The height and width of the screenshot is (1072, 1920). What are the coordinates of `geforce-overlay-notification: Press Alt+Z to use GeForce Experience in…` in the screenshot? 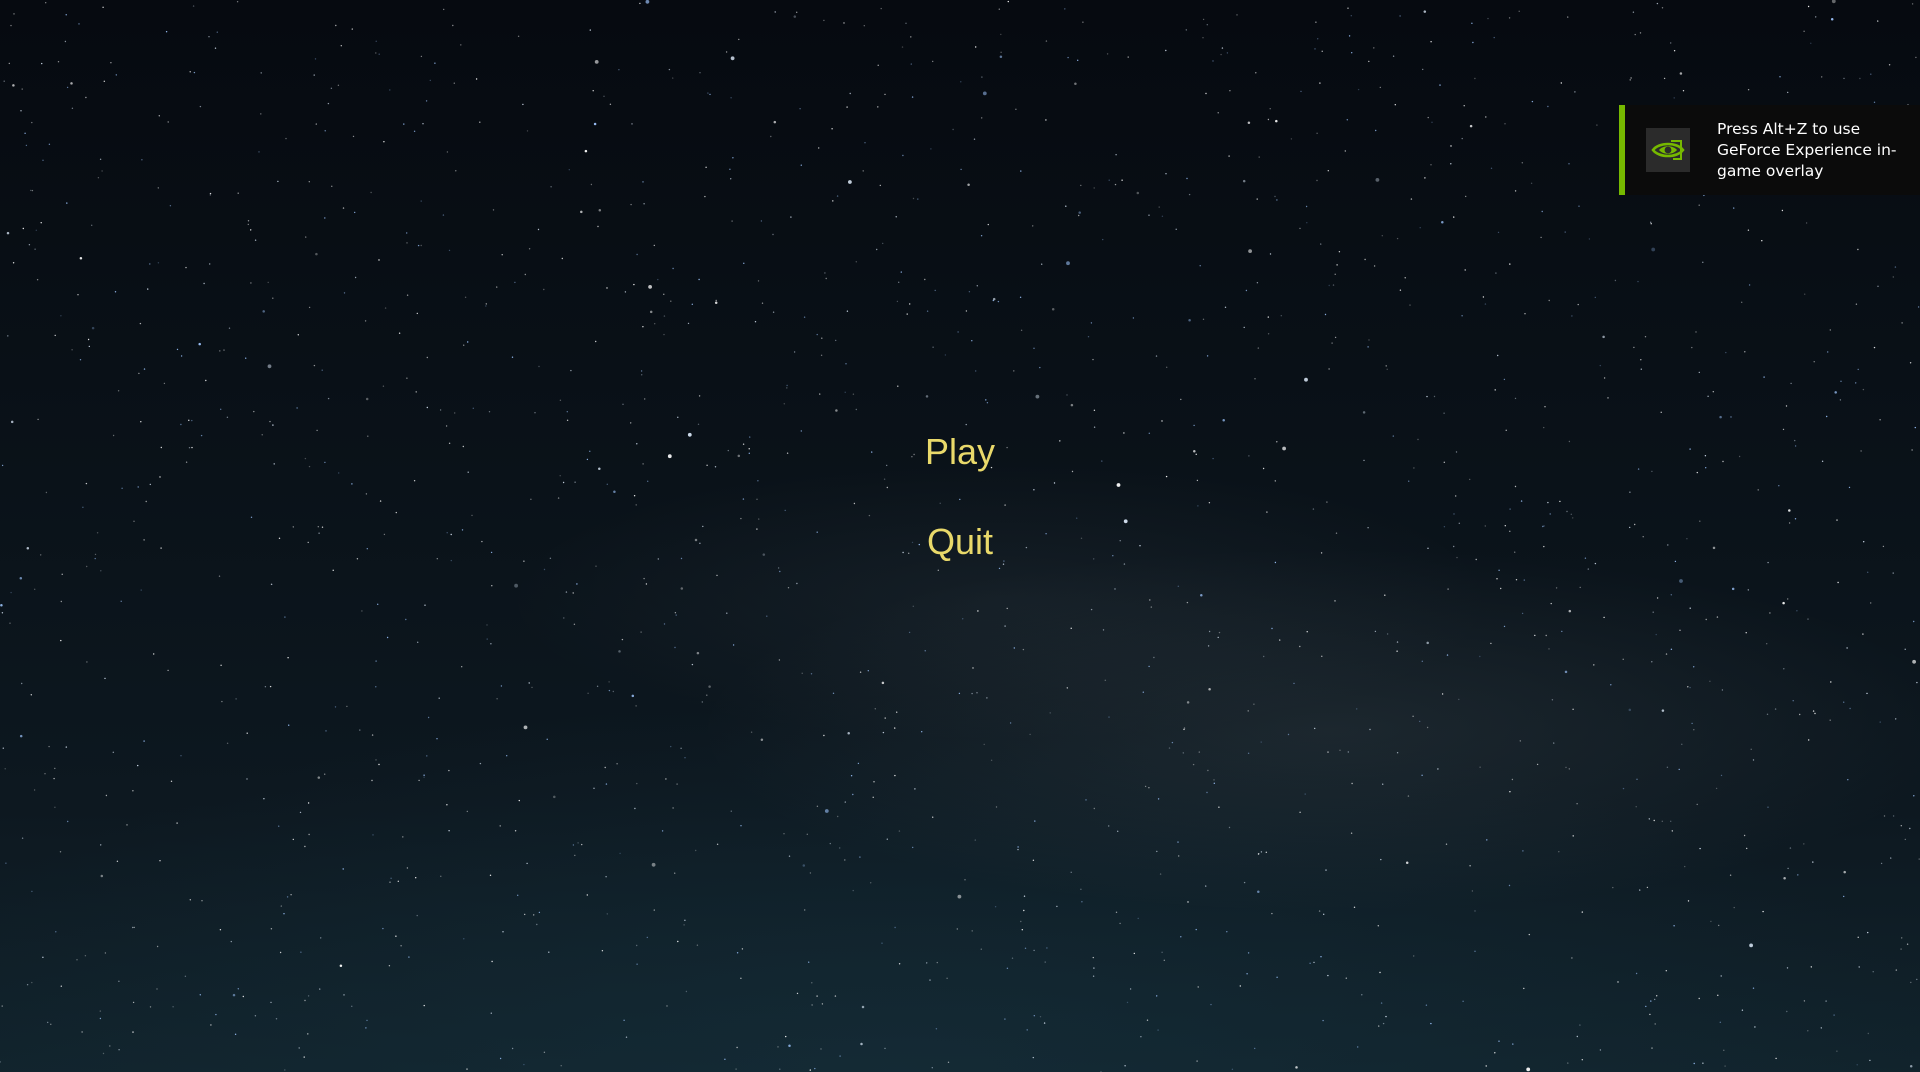 It's located at (1769, 150).